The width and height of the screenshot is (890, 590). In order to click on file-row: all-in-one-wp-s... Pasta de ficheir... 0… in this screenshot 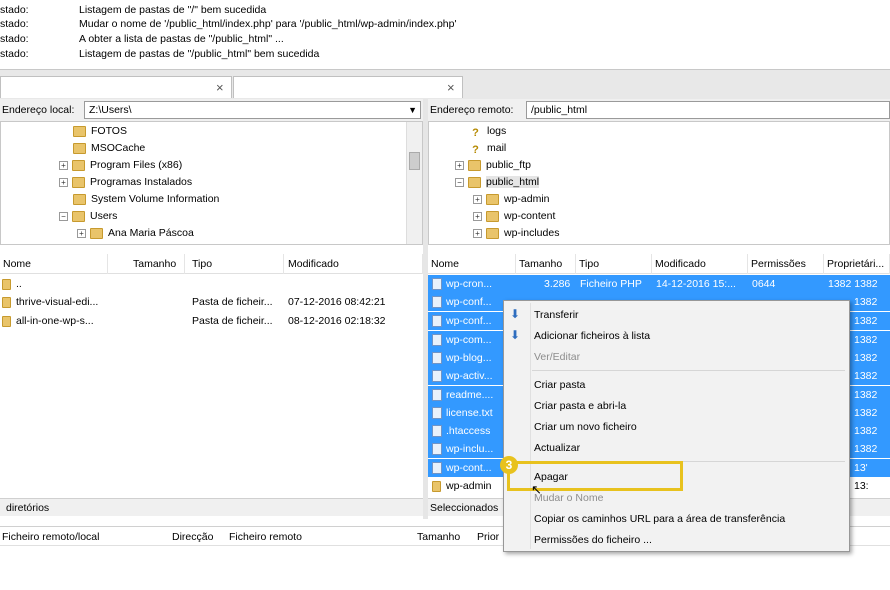, I will do `click(211, 321)`.